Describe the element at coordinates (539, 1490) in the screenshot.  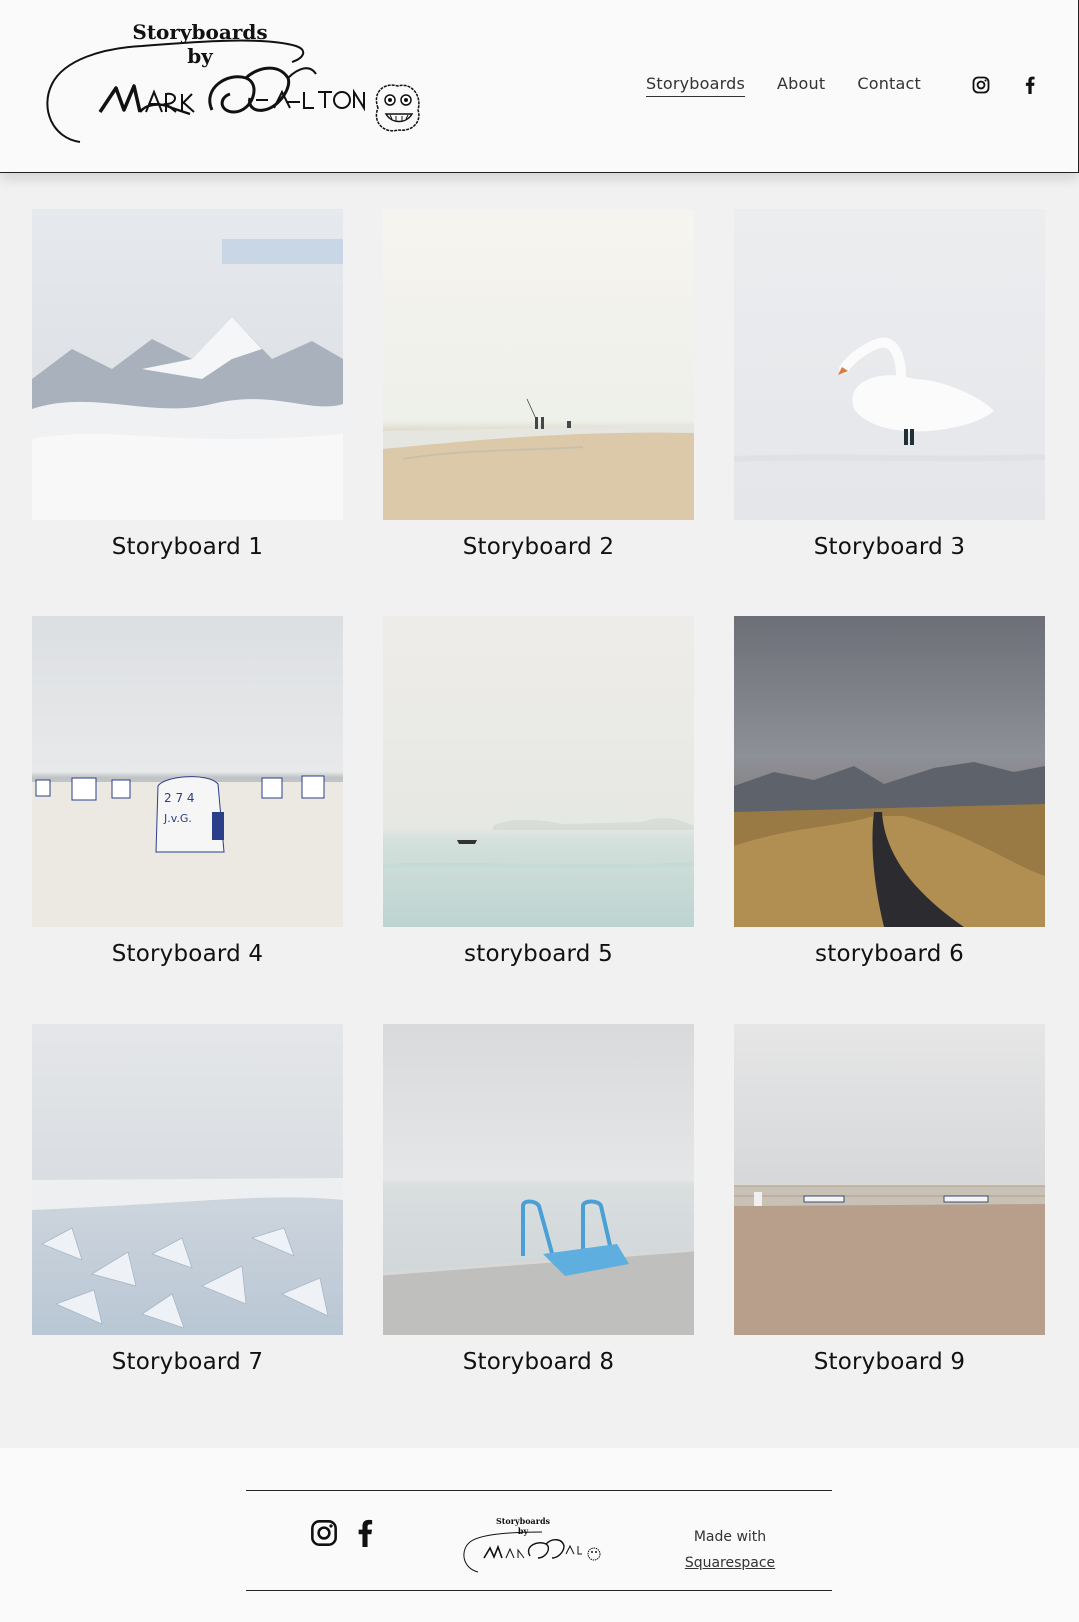
I see `footer-divider-top` at that location.